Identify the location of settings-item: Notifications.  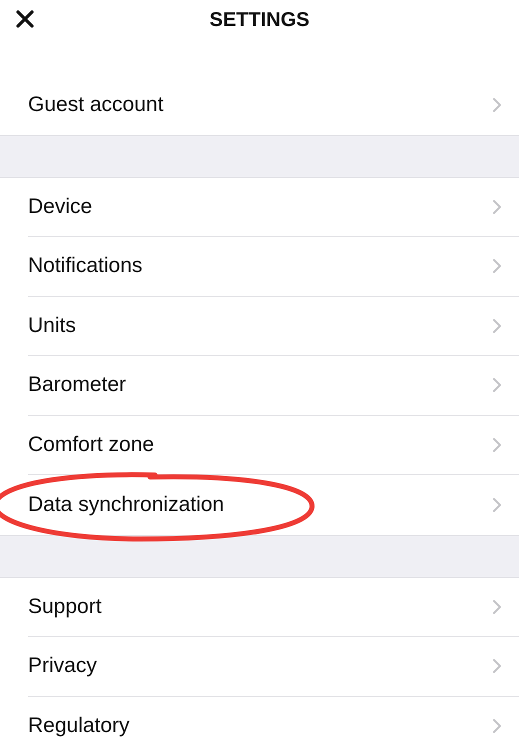
(273, 266).